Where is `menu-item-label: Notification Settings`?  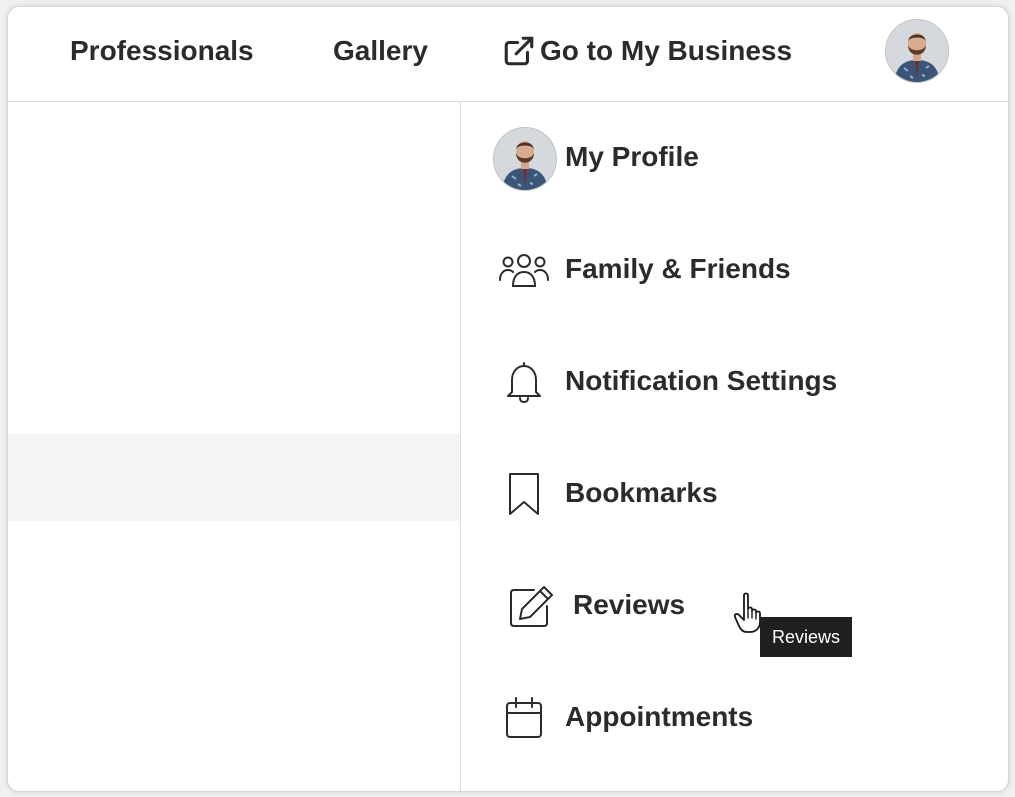
menu-item-label: Notification Settings is located at coordinates (701, 380).